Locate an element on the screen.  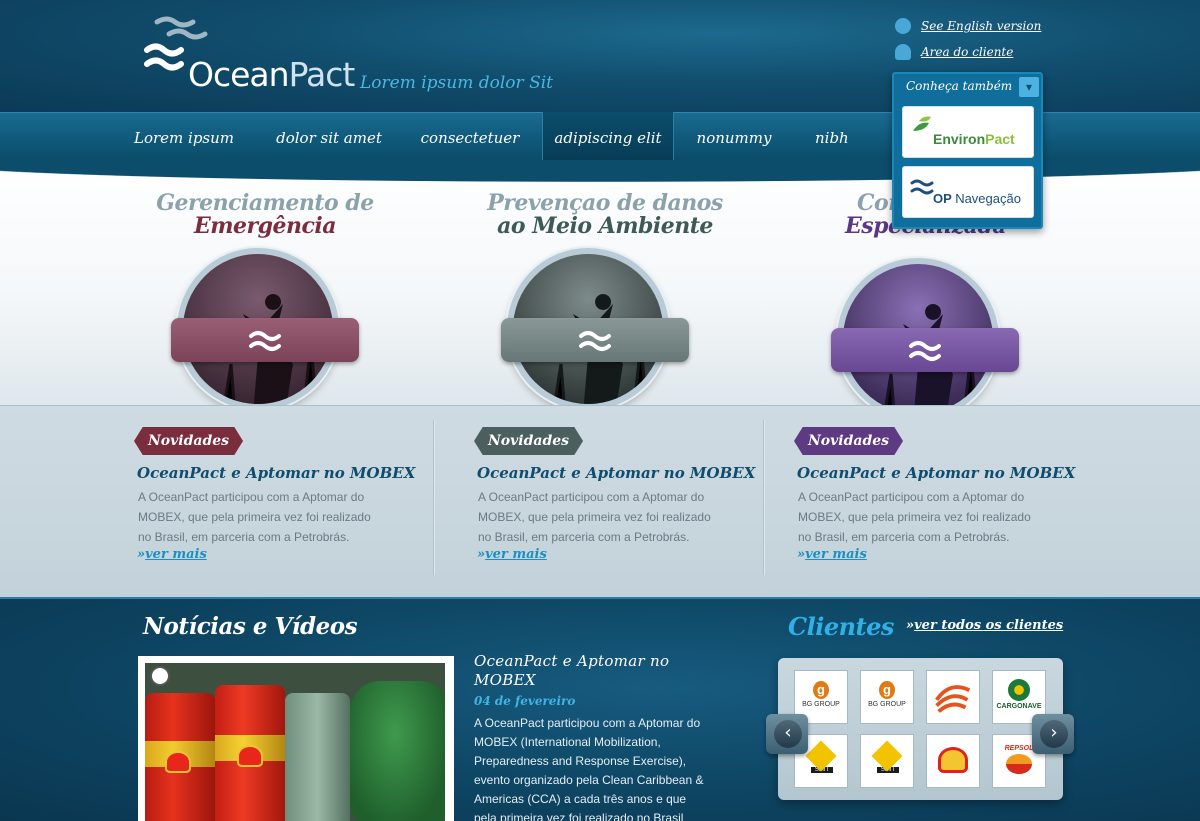
chevron-down-icon: ▾ is located at coordinates (1029, 87).